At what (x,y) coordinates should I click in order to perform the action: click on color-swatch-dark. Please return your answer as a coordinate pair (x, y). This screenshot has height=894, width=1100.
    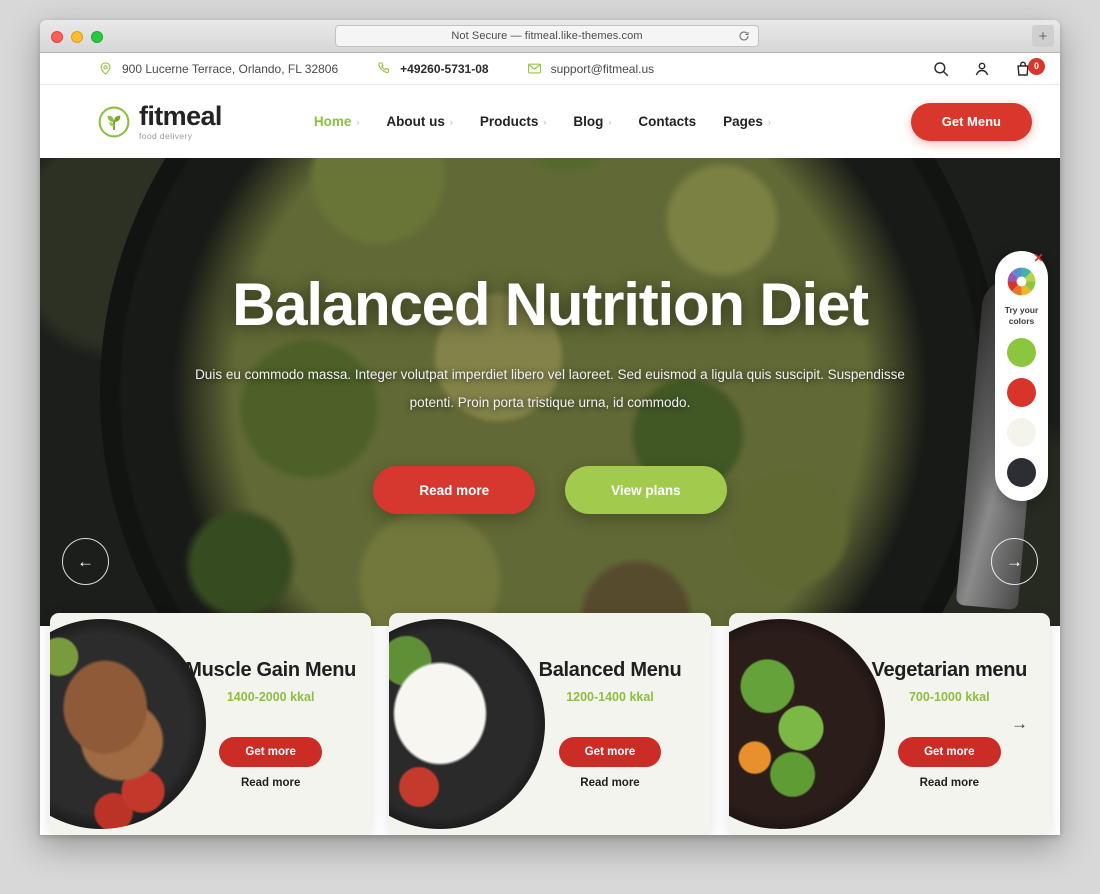
    Looking at the image, I should click on (1021, 473).